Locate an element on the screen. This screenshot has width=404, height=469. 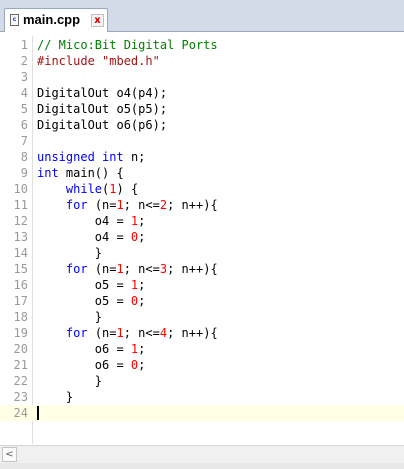
code-line: 19 for (n=1; n<=4; n++){ is located at coordinates (202, 333).